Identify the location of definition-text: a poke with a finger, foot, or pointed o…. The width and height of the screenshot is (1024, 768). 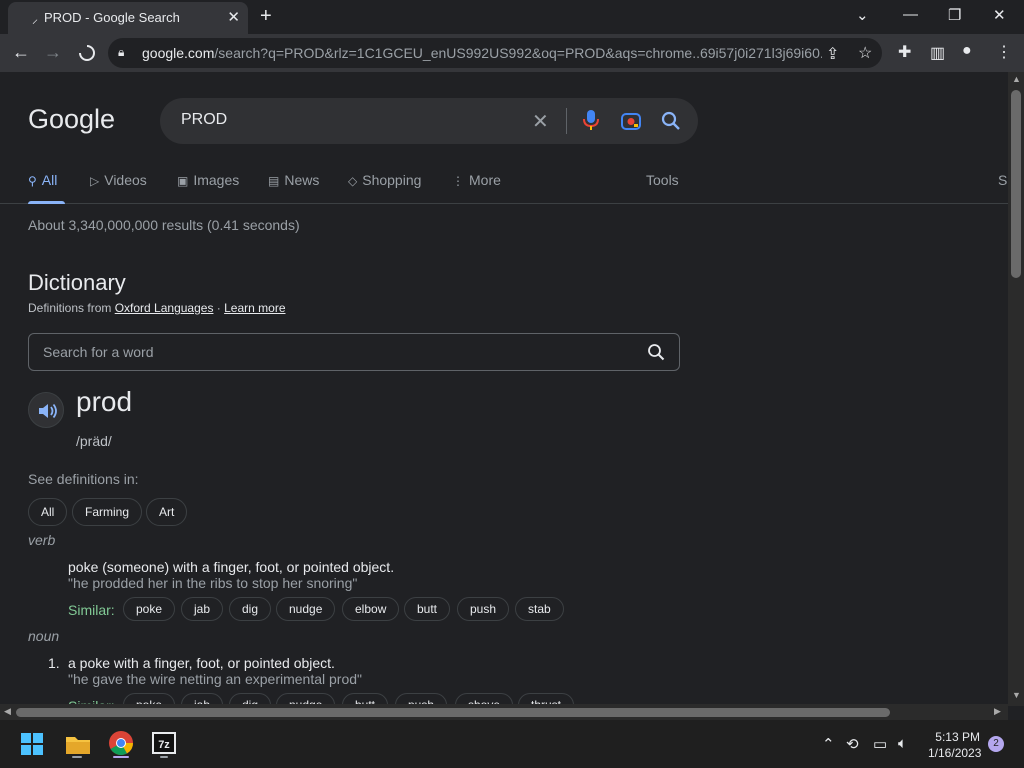
(201, 663).